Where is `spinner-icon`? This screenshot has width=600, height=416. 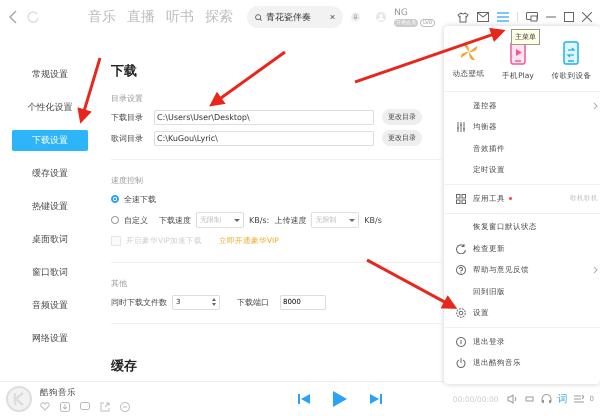
spinner-icon is located at coordinates (214, 302).